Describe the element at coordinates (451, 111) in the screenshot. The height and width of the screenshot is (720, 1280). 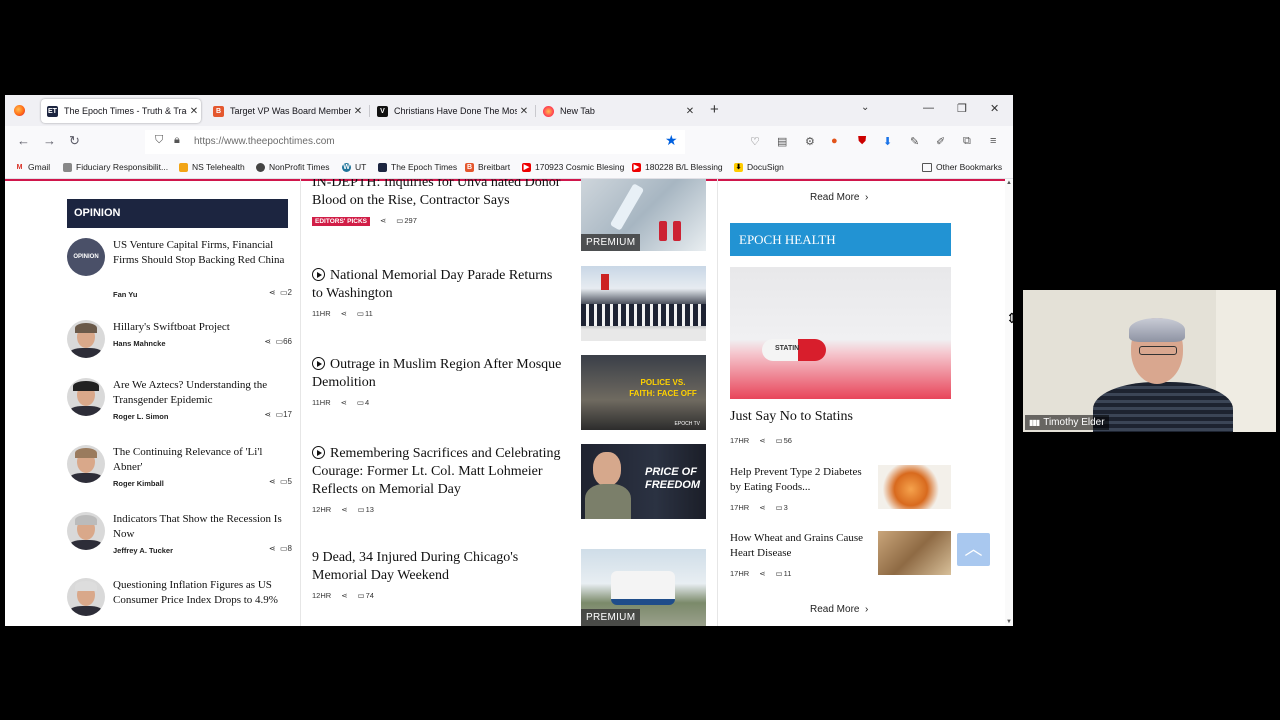
I see `tab-christians: V Christians Have Done The Most... ✕` at that location.